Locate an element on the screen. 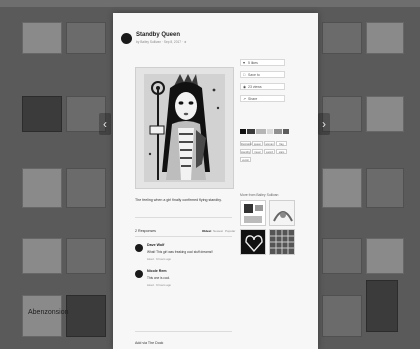 Image resolution: width=420 pixels, height=349 pixels. previous-shot-button: ‹ is located at coordinates (105, 124).